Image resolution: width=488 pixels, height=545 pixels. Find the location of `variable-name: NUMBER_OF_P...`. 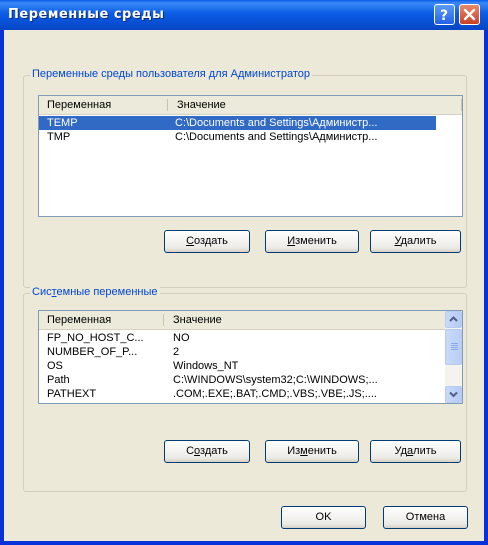

variable-name: NUMBER_OF_P... is located at coordinates (92, 352).